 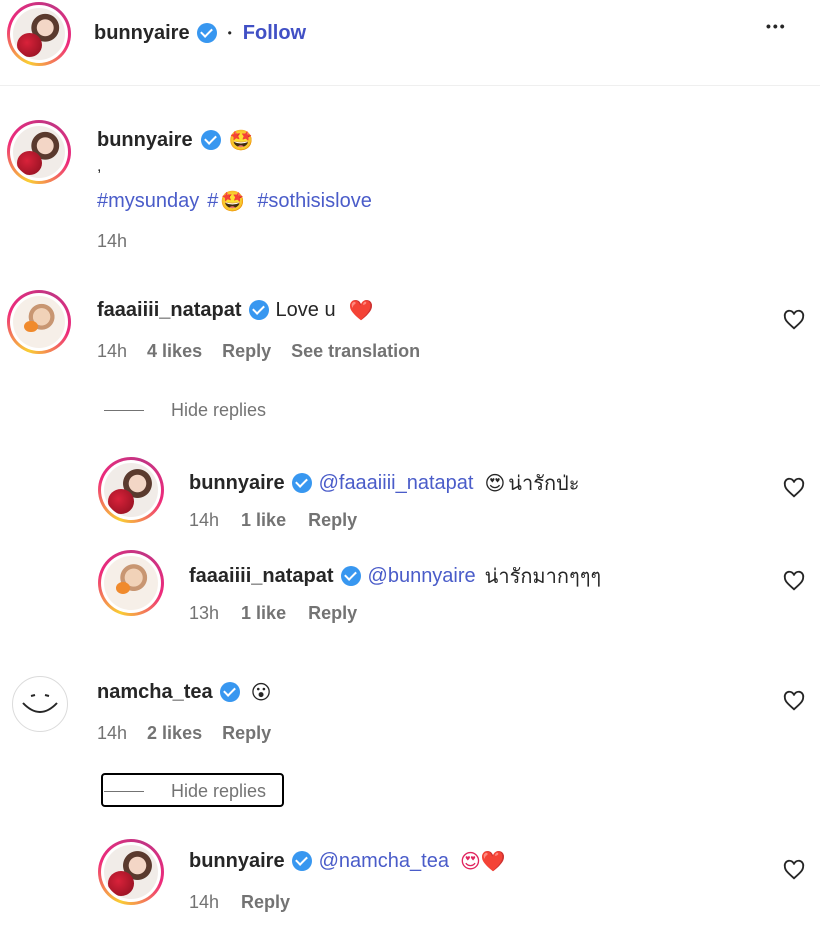 What do you see at coordinates (112, 351) in the screenshot?
I see `comment-1-time: 14h` at bounding box center [112, 351].